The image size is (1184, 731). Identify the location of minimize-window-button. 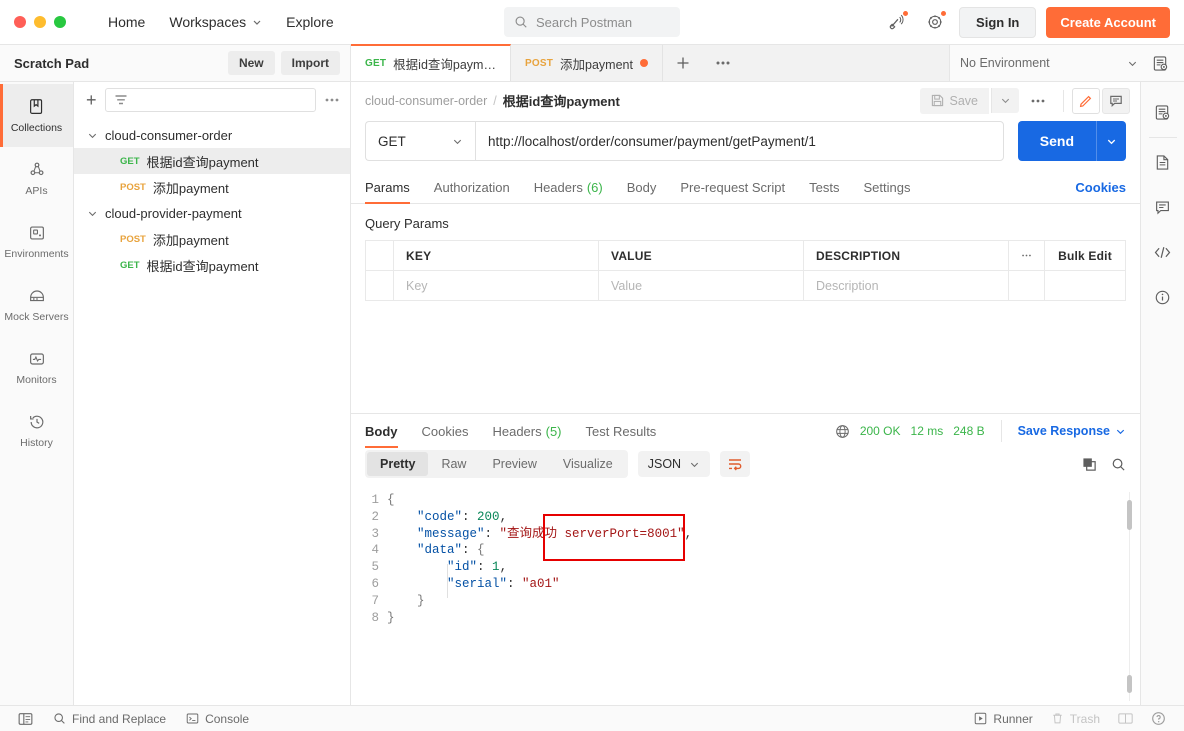
(40, 22).